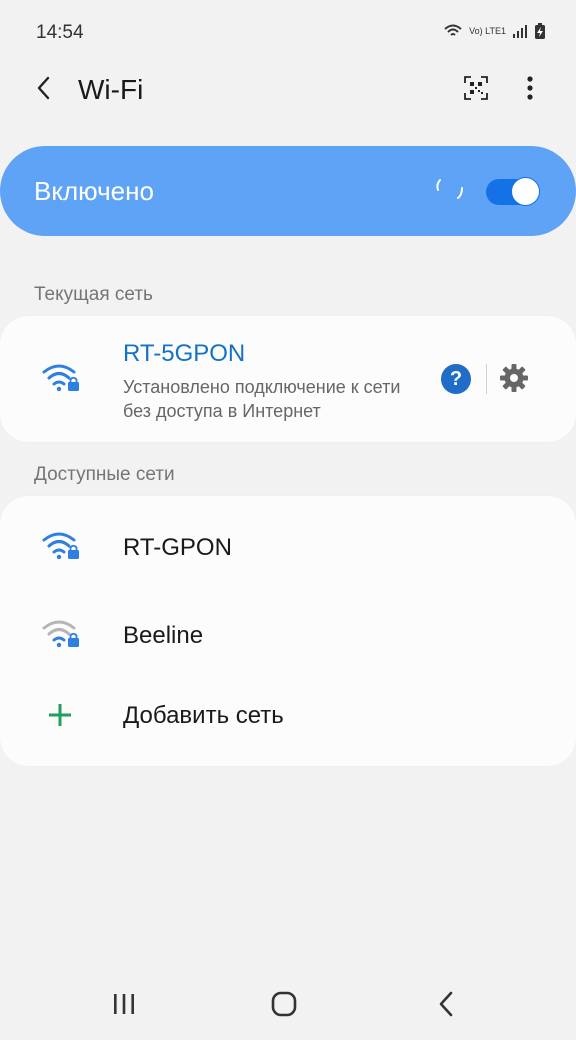 The image size is (576, 1040). What do you see at coordinates (163, 635) in the screenshot?
I see `network-name: Beeline` at bounding box center [163, 635].